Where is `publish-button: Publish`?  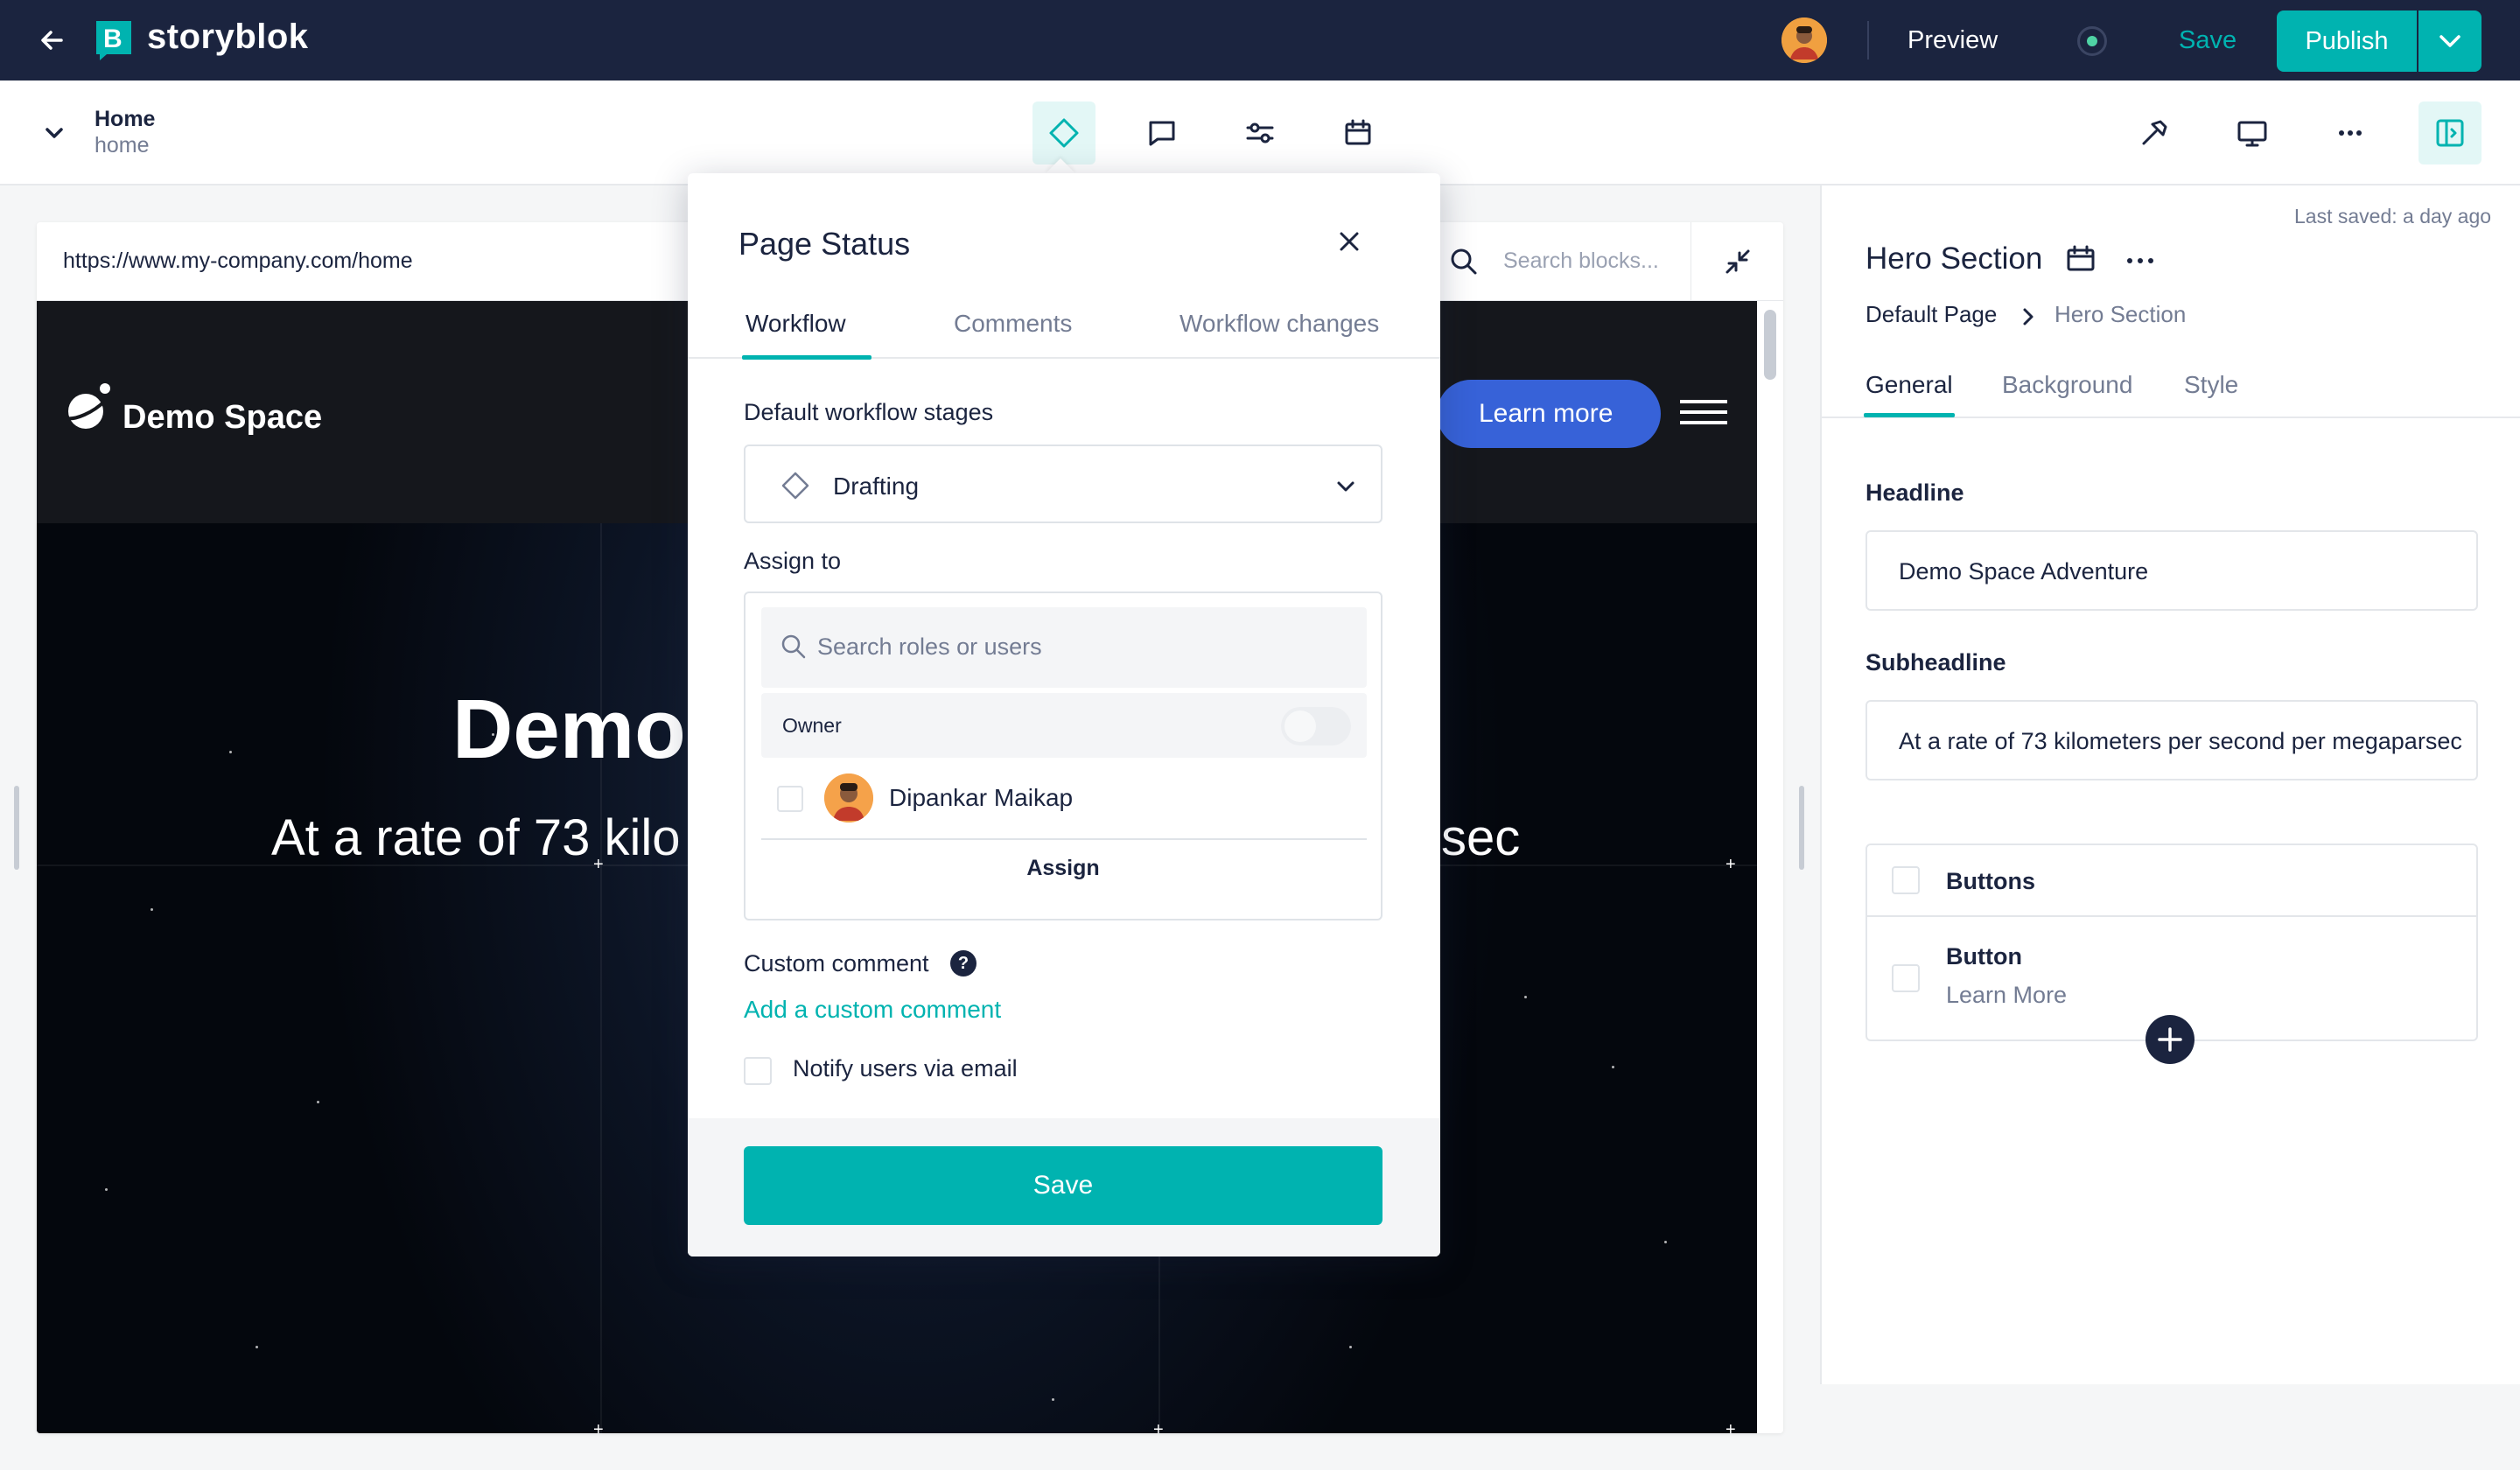 publish-button: Publish is located at coordinates (2347, 41).